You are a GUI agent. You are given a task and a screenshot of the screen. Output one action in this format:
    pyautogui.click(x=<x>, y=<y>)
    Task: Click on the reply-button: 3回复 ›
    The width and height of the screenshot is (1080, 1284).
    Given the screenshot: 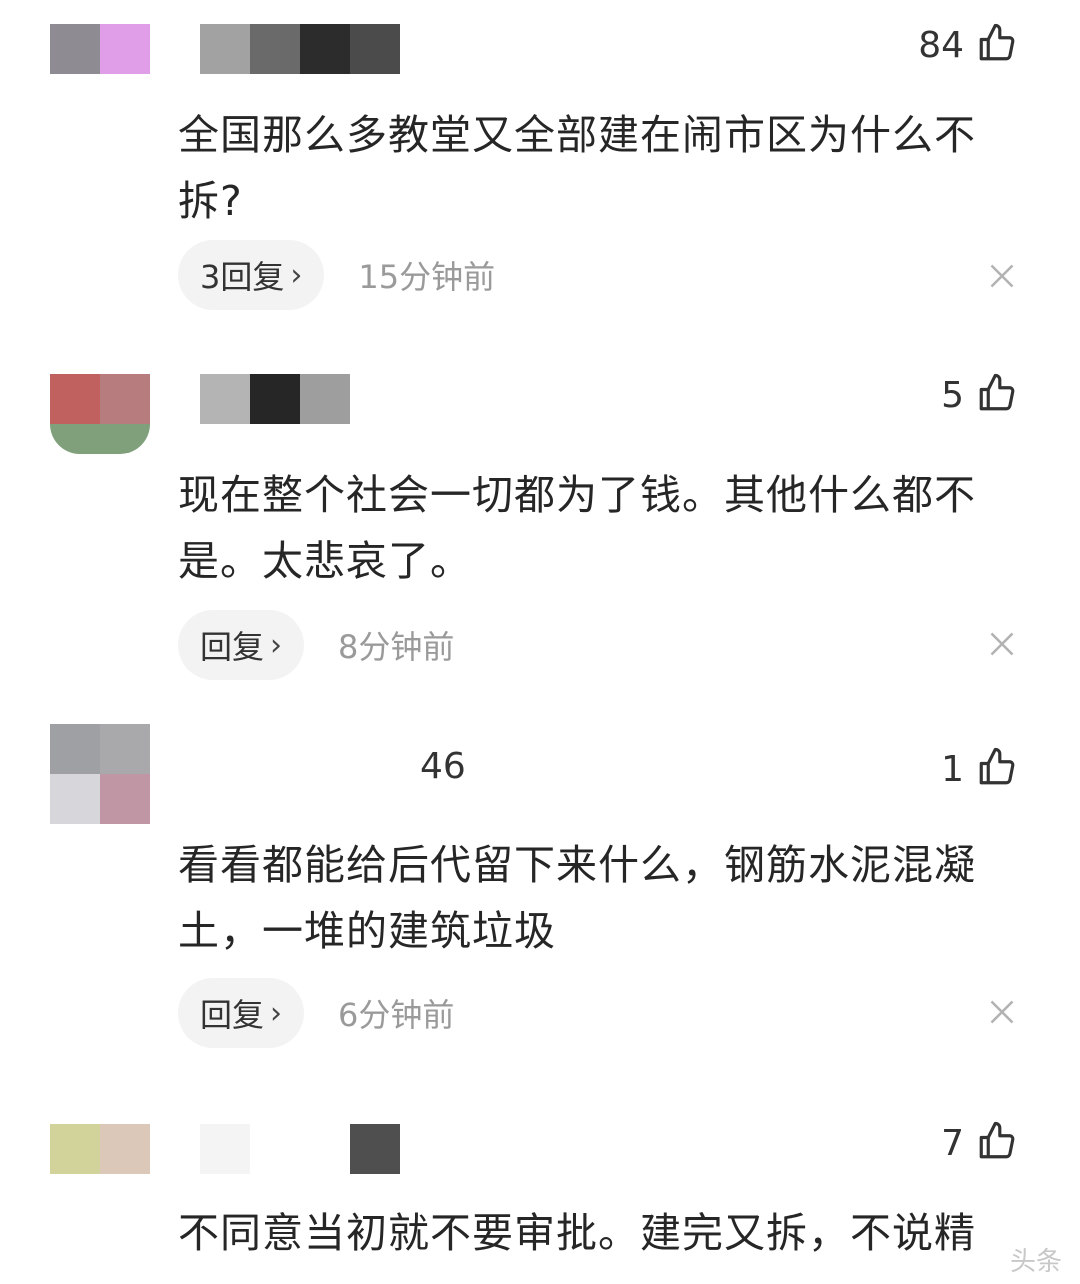 What is the action you would take?
    pyautogui.click(x=251, y=275)
    